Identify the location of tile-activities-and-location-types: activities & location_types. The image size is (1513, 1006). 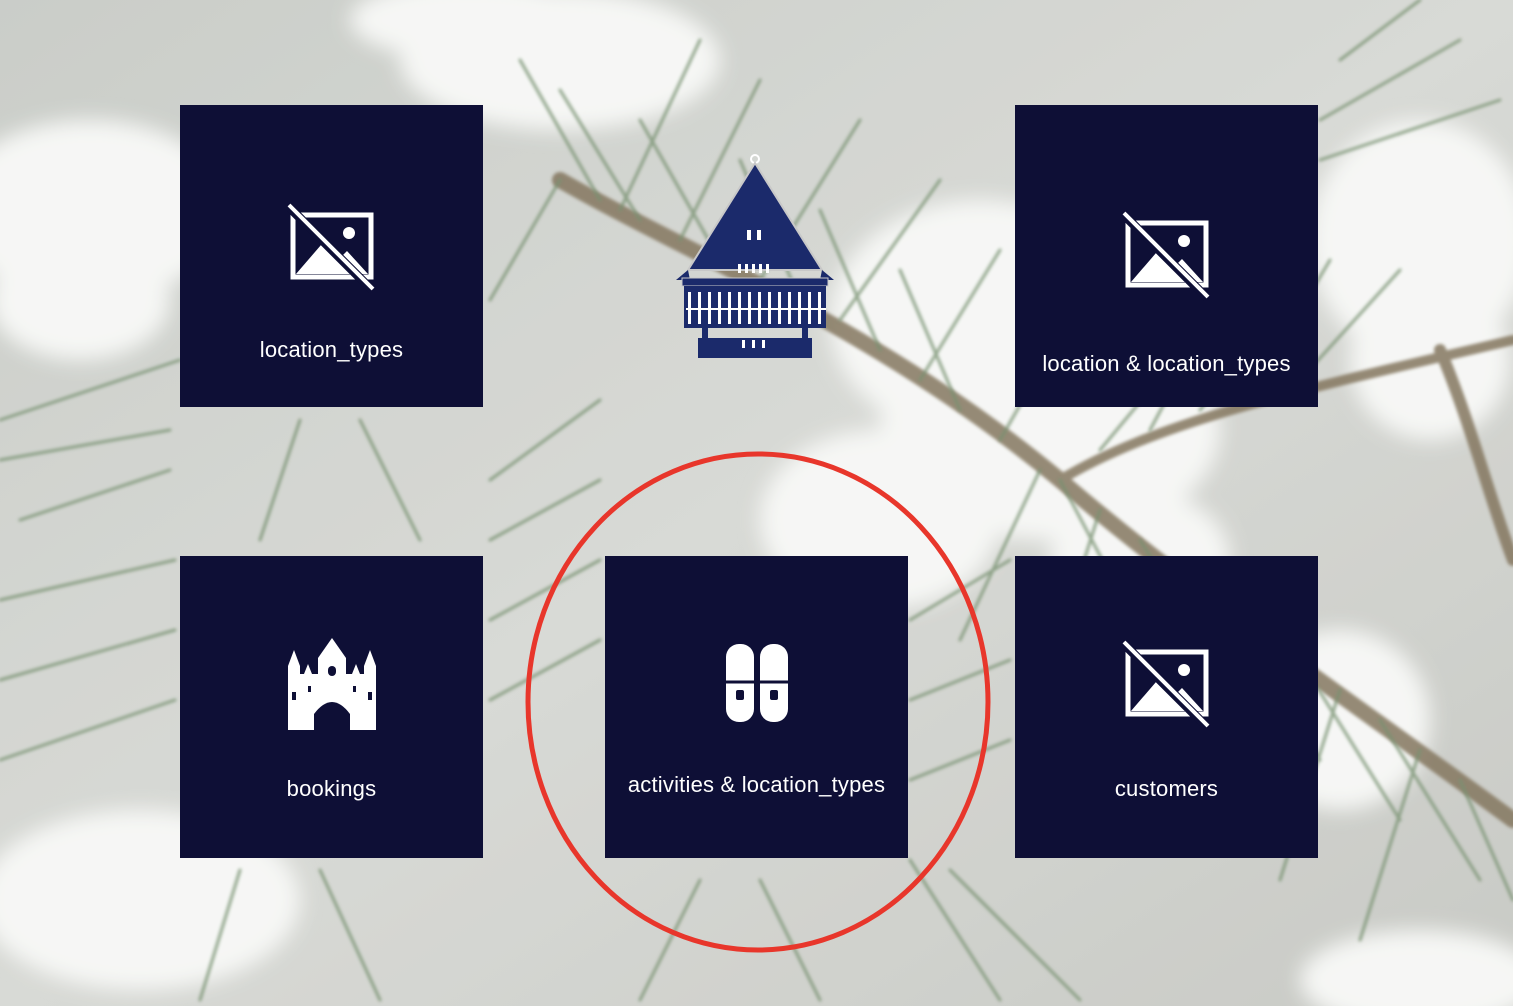
(756, 707).